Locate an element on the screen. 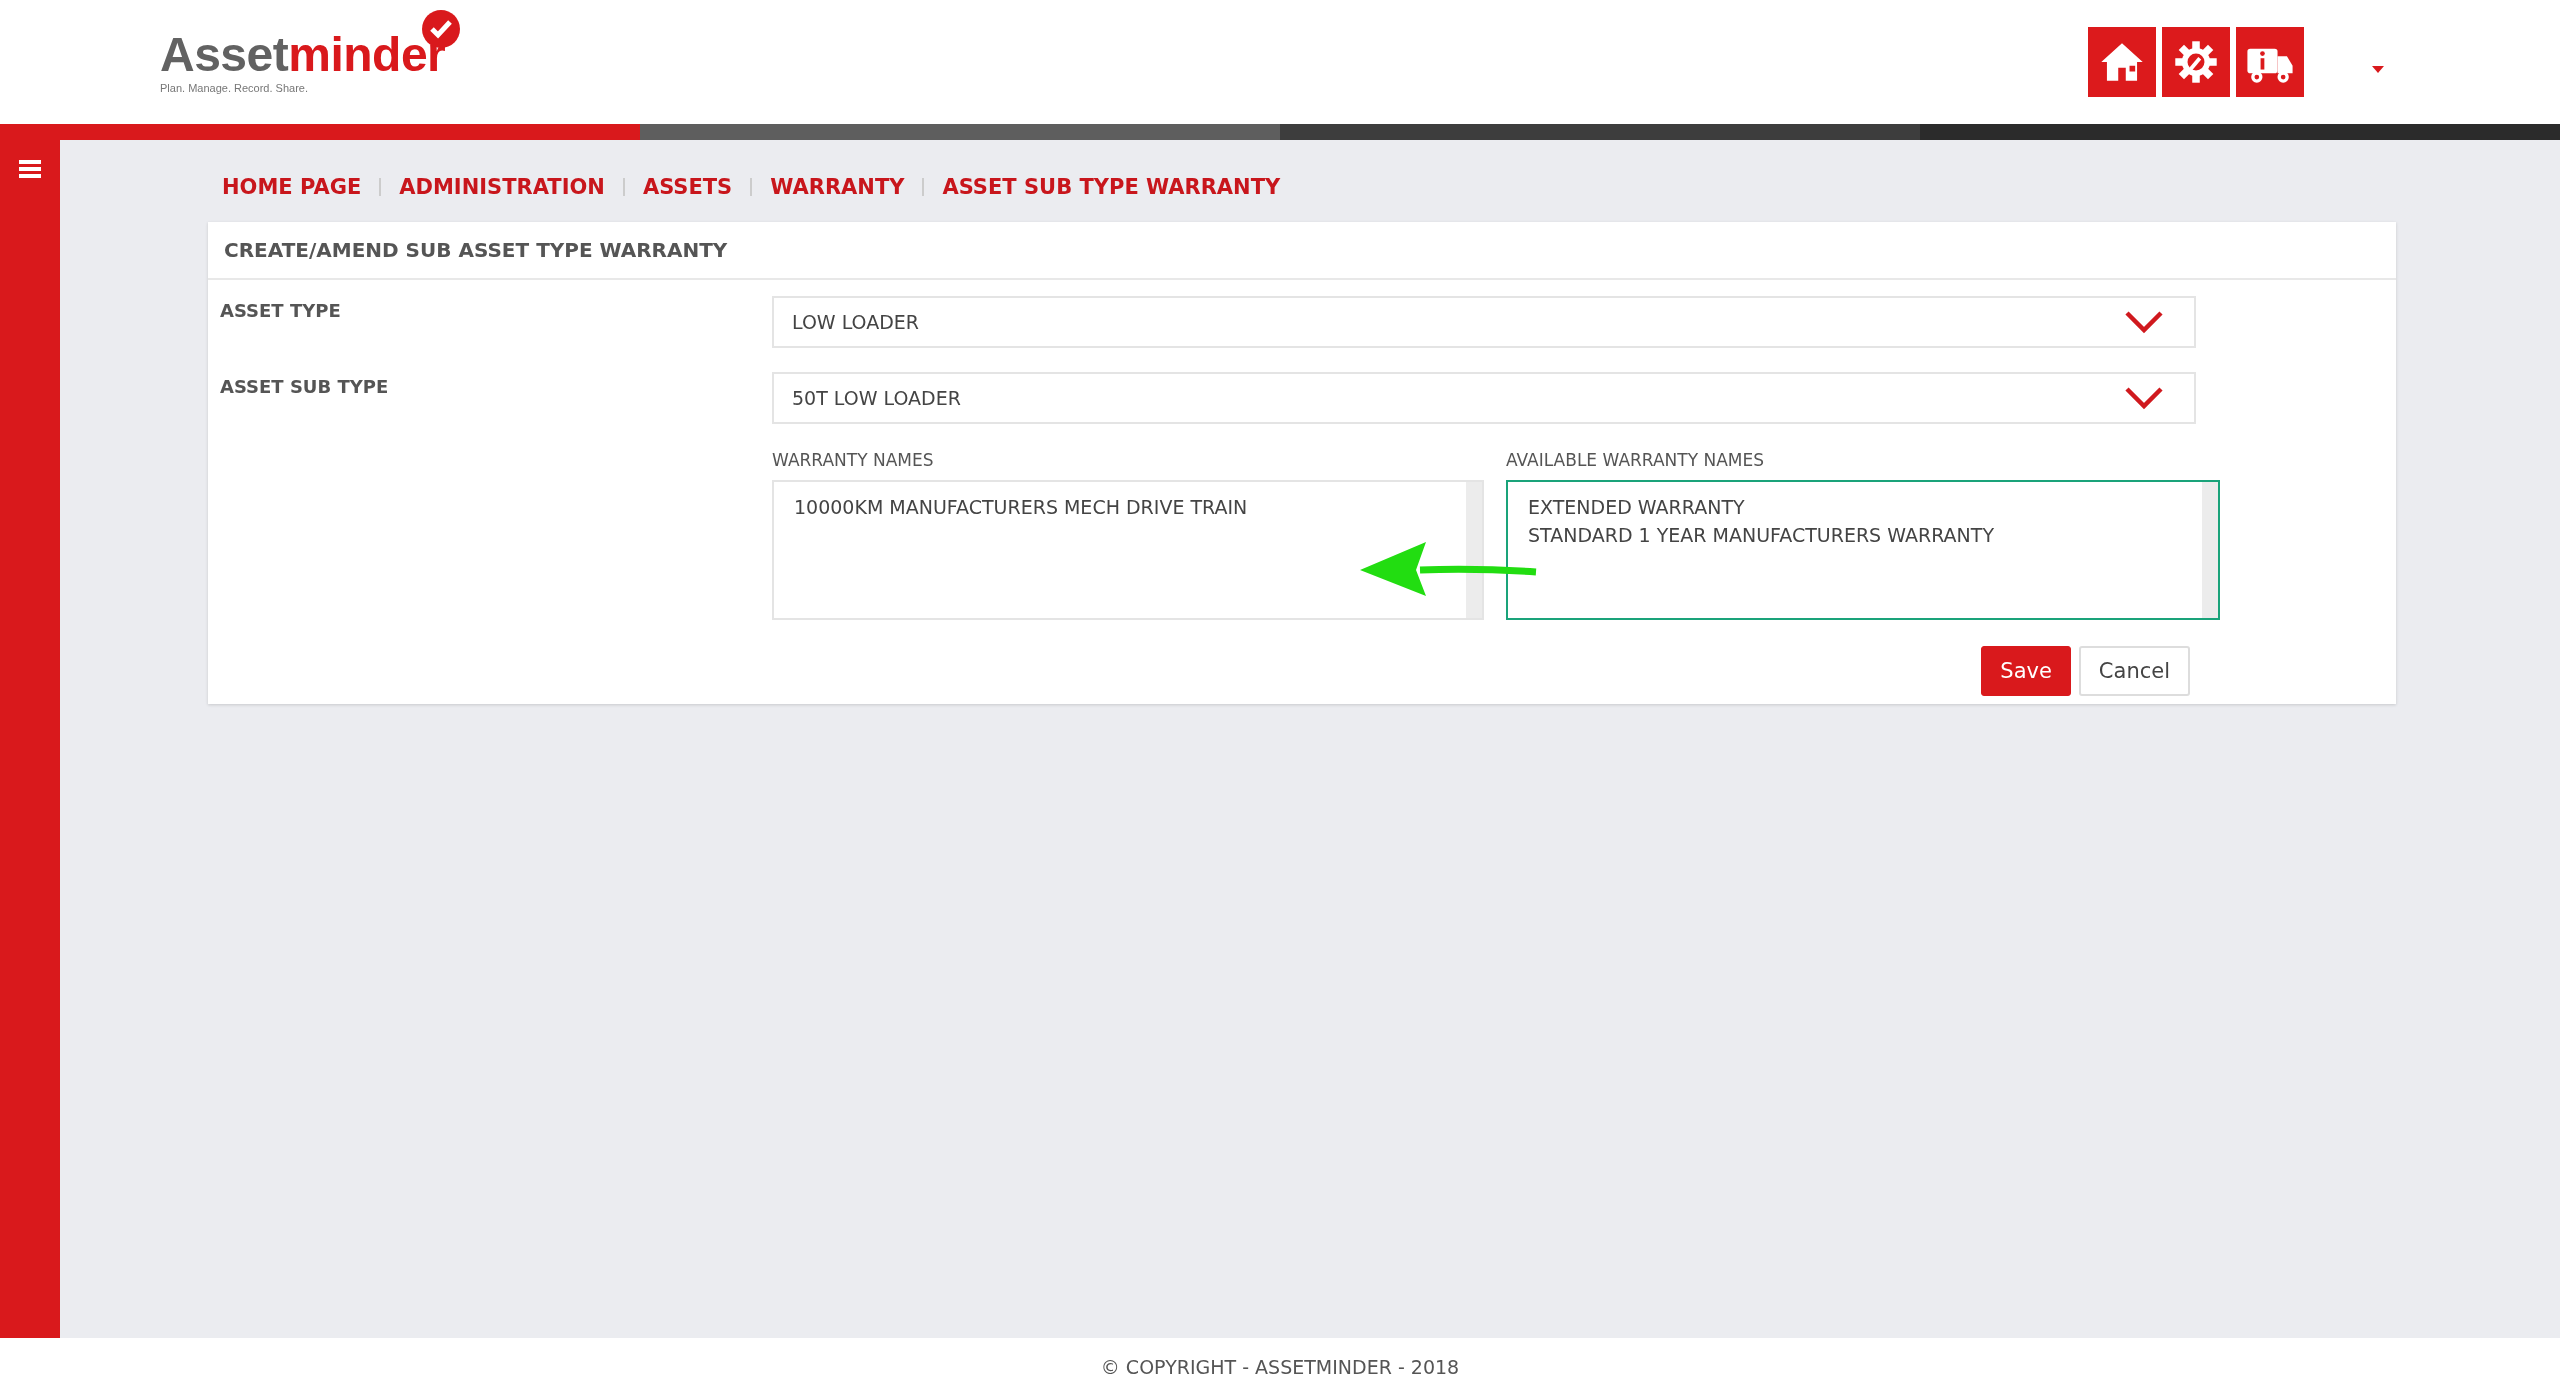 This screenshot has height=1396, width=2560. list-option: STANDARD 1 YEAR MANUFACTURERS WARRANTY is located at coordinates (1855, 535).